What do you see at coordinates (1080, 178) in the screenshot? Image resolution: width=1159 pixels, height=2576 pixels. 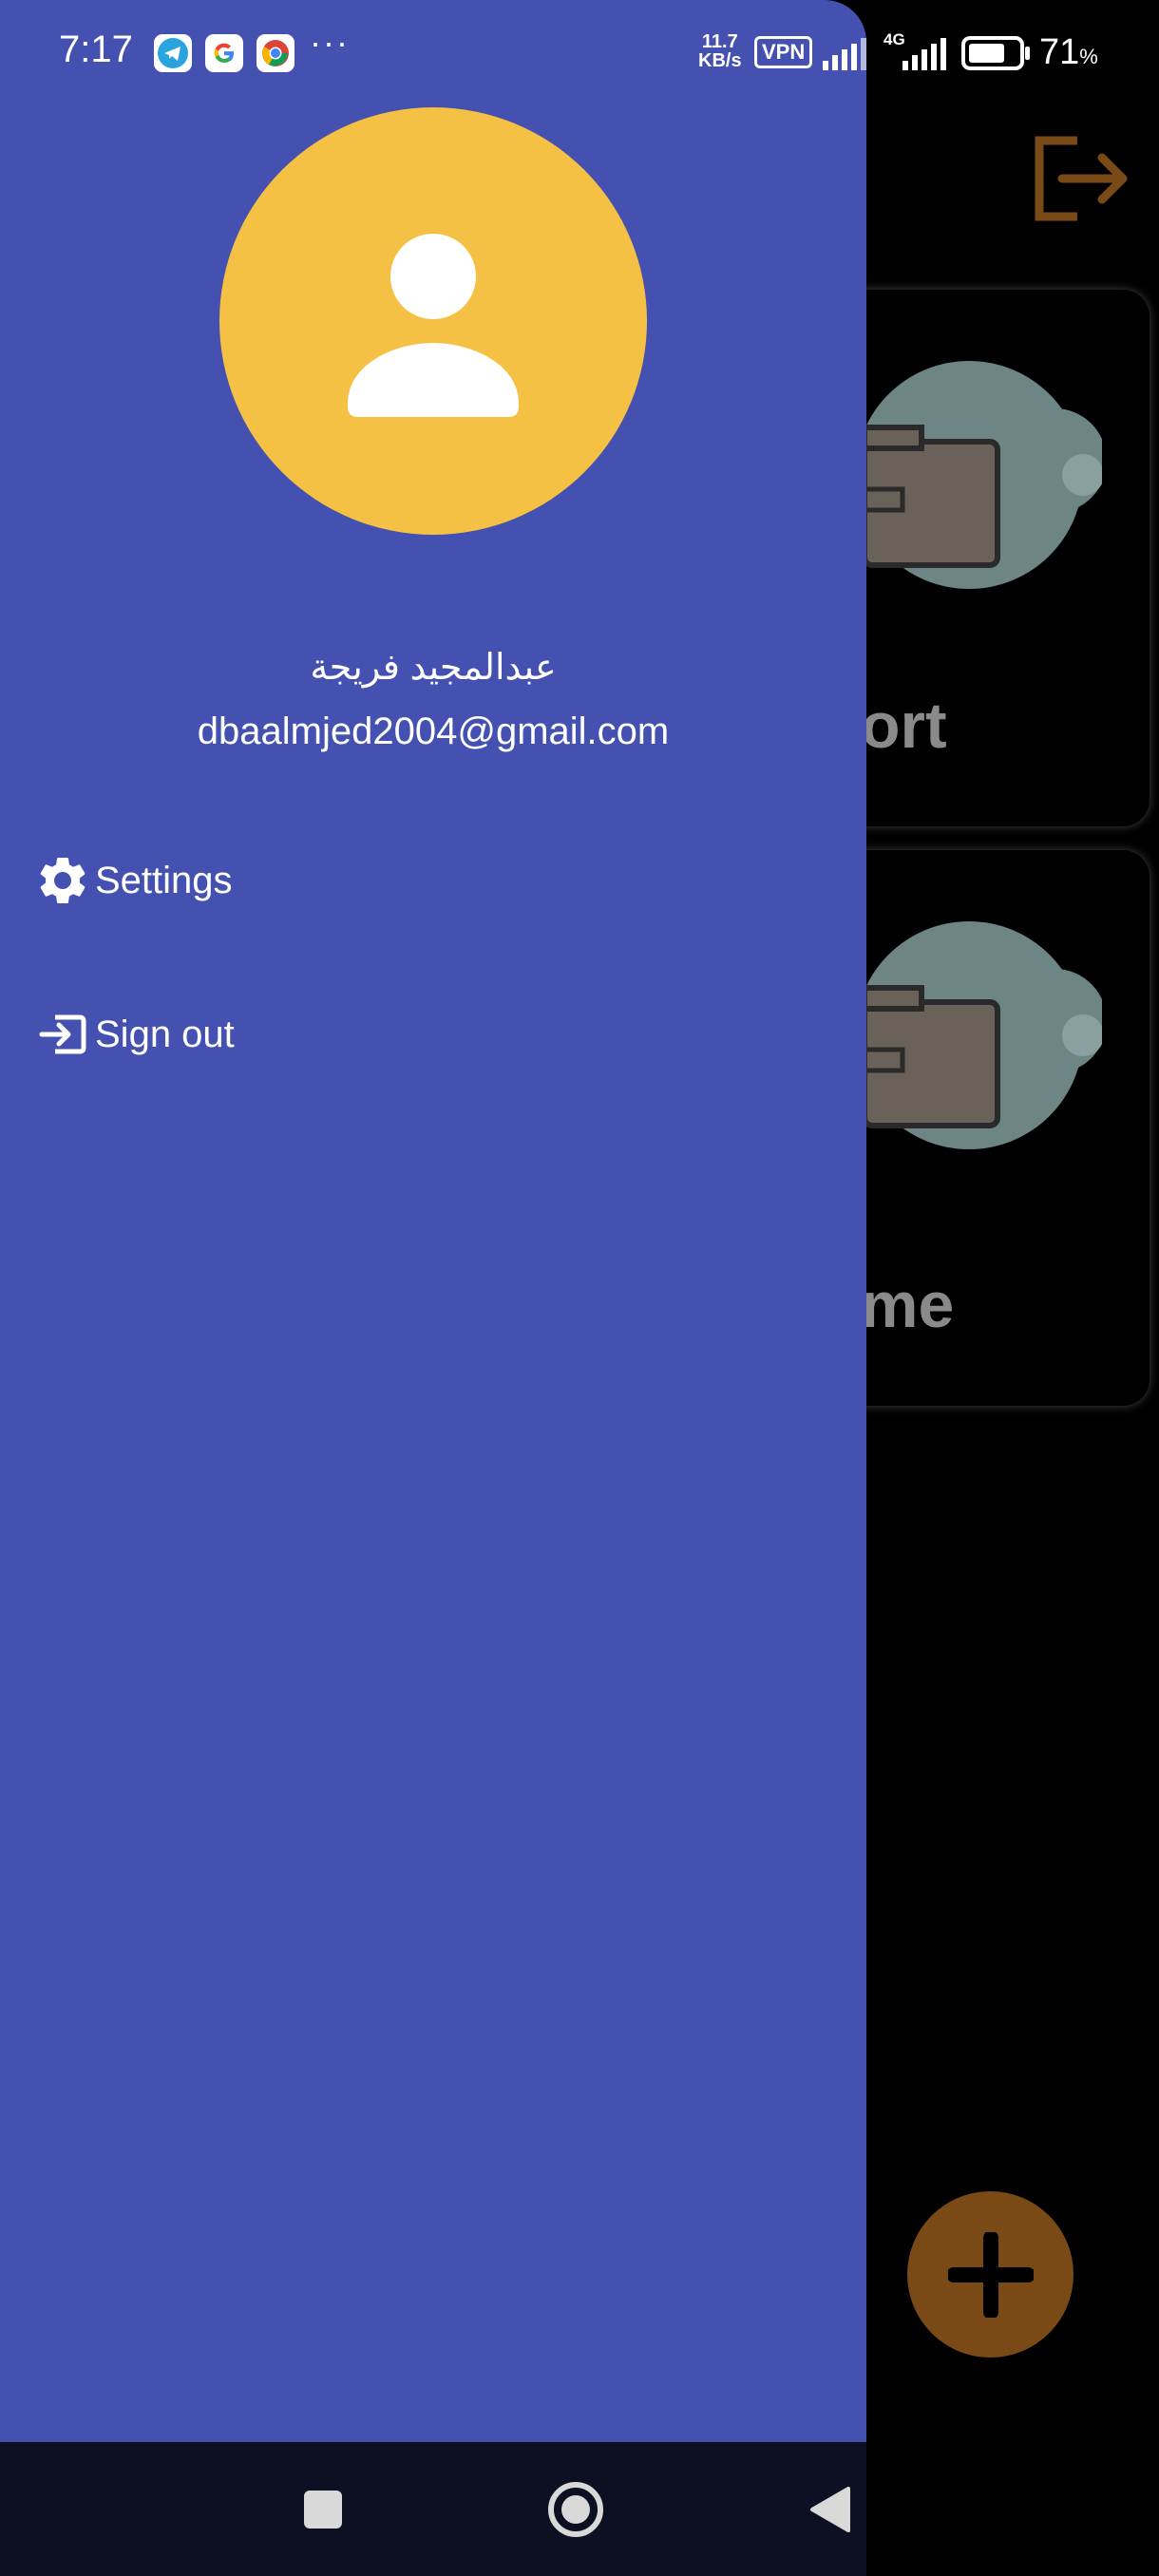 I see `logout-icon` at bounding box center [1080, 178].